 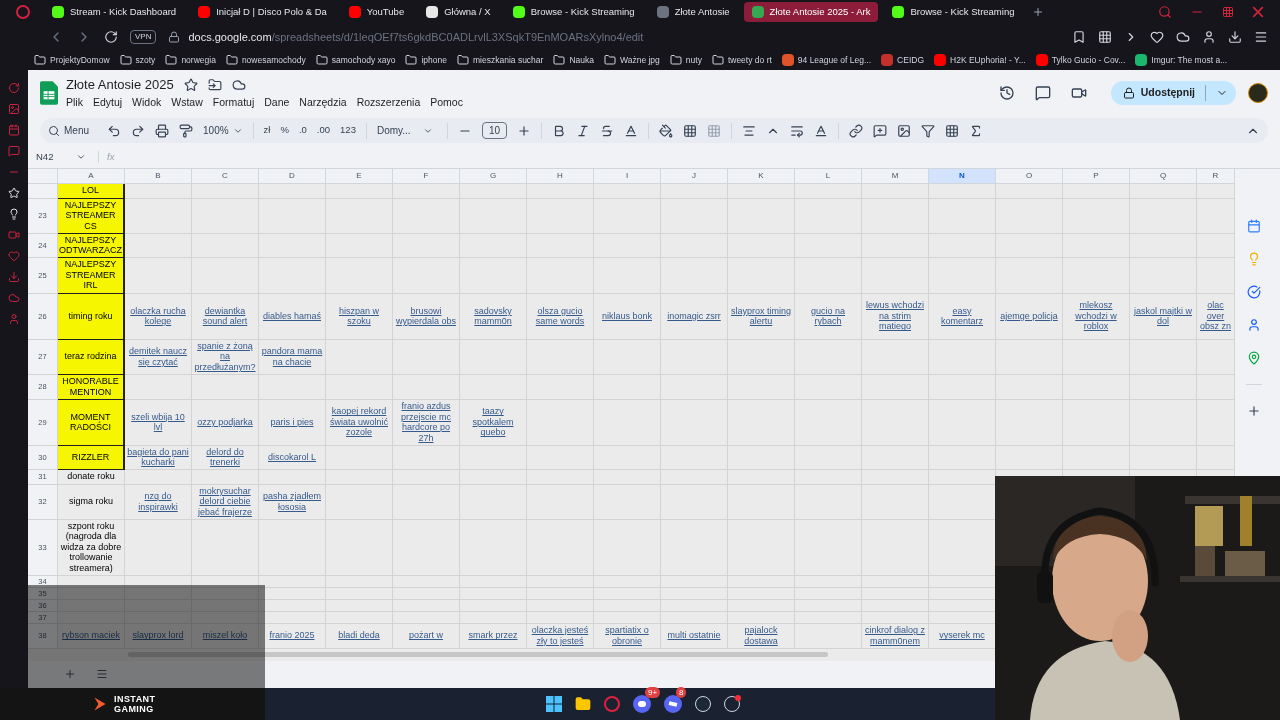 I want to click on cell-link: mokrysuchar delord ciebie jebać frajerze, so click(x=225, y=501).